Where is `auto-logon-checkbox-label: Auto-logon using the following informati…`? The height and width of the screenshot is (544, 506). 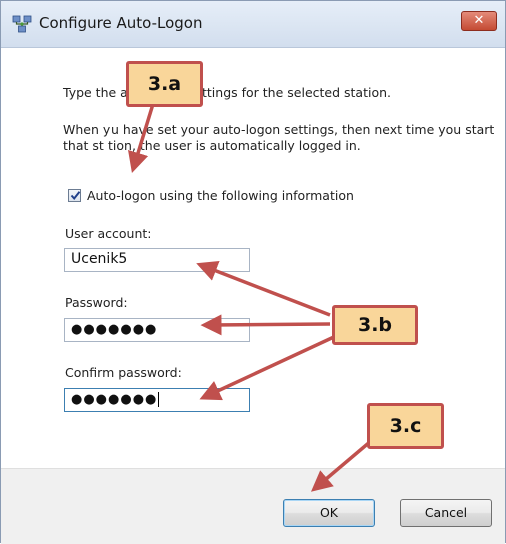 auto-logon-checkbox-label: Auto-logon using the following informati… is located at coordinates (220, 195).